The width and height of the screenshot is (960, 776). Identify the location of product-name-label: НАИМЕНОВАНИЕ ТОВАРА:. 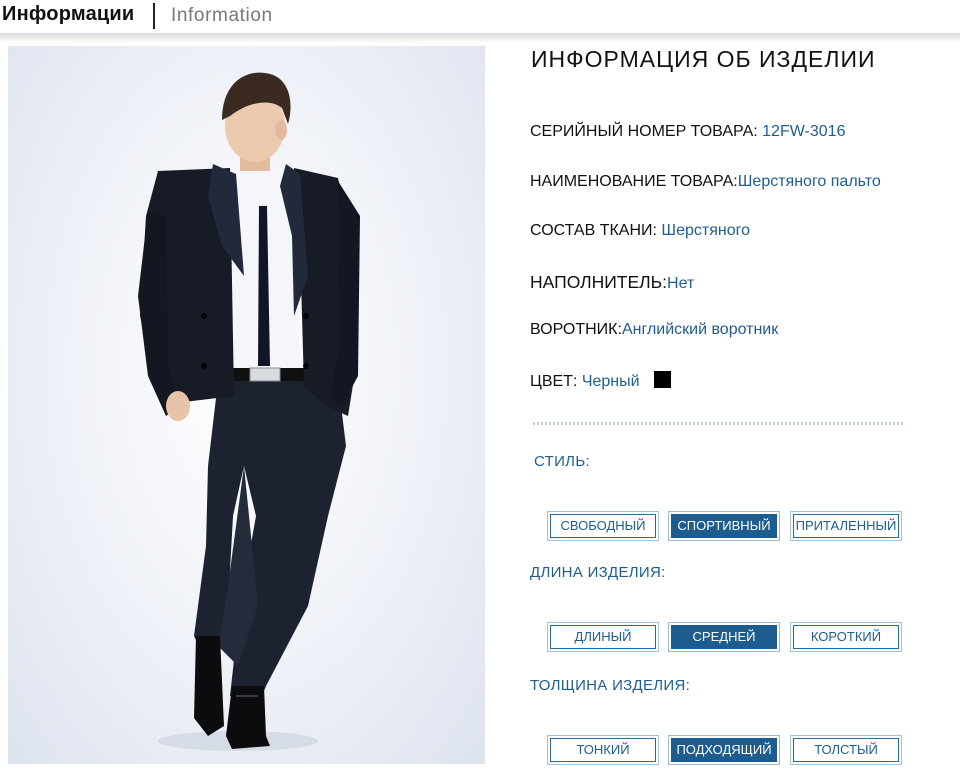
(634, 181).